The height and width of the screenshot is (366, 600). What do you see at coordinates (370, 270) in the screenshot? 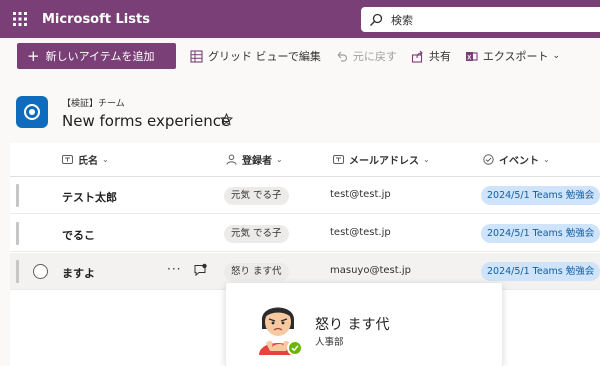
I see `cell-email: masuyo@test.jp` at bounding box center [370, 270].